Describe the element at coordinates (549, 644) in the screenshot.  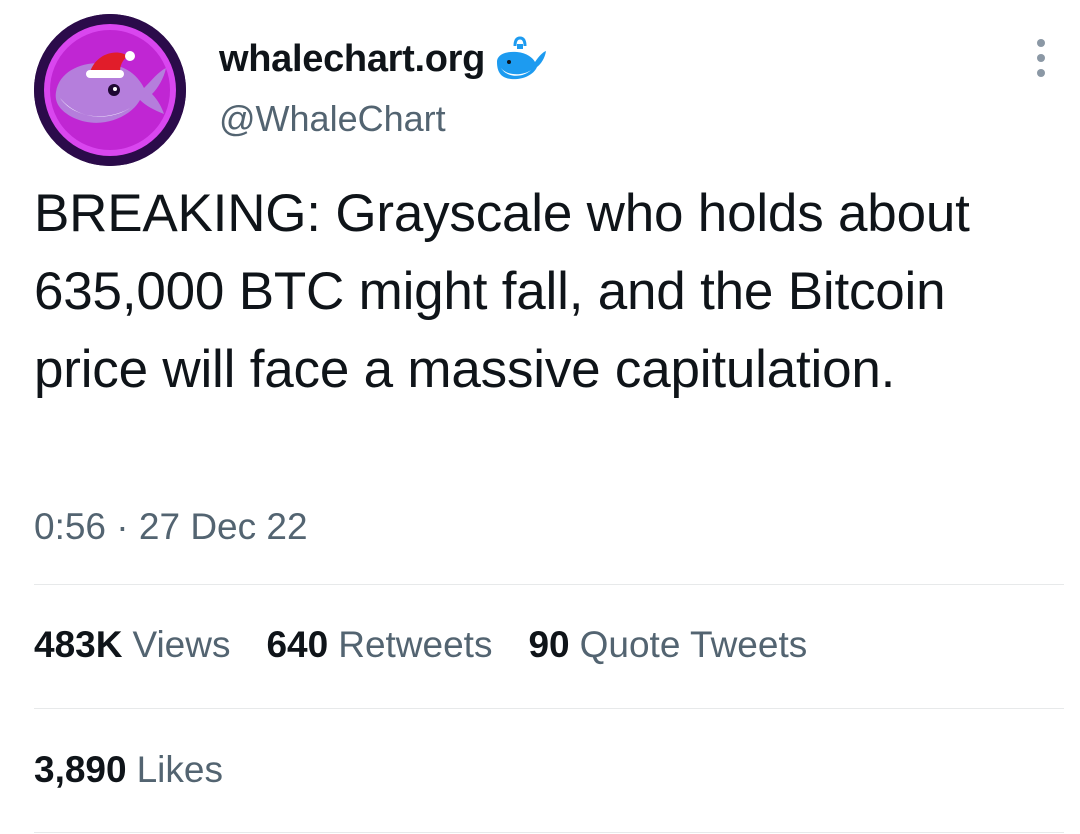
I see `quote-tweets-count: 90` at that location.